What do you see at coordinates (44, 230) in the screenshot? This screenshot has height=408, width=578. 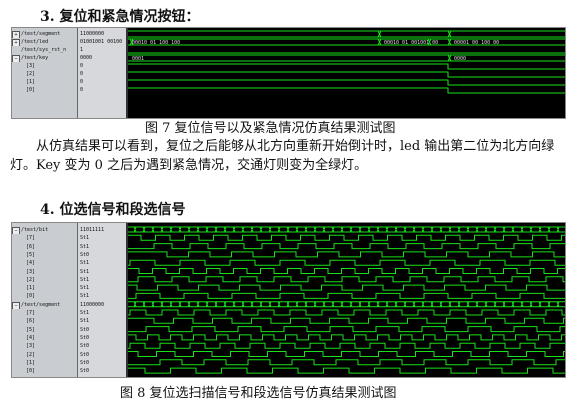 I see `signal-row: −/test/bit` at bounding box center [44, 230].